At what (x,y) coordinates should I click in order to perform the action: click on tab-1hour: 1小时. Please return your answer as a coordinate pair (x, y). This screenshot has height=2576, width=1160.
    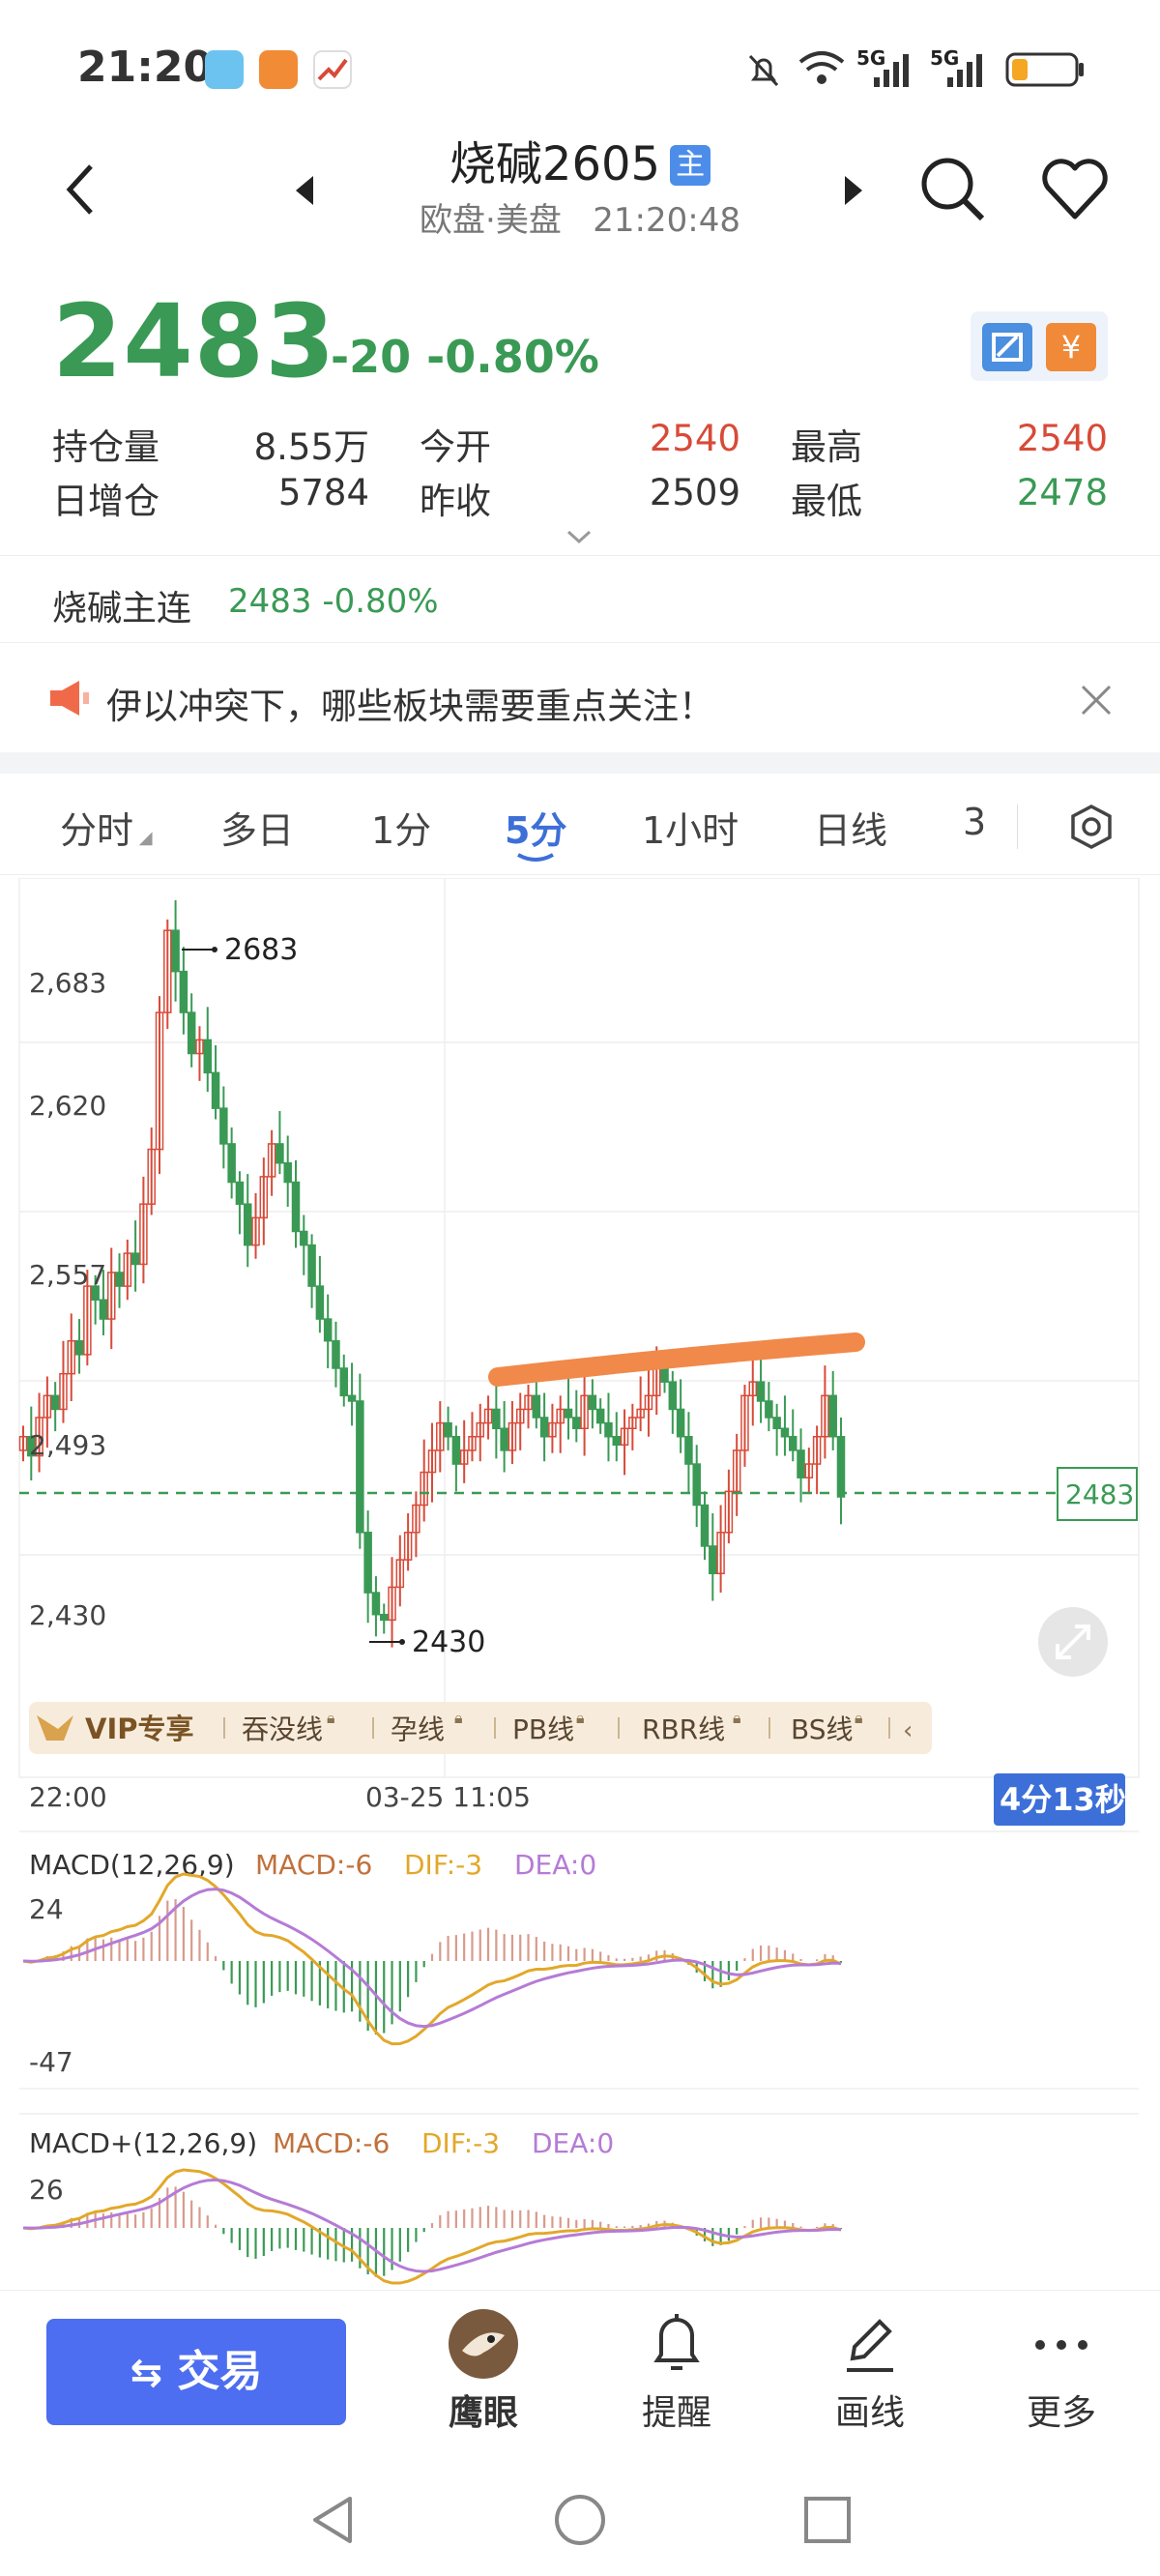
    Looking at the image, I should click on (691, 827).